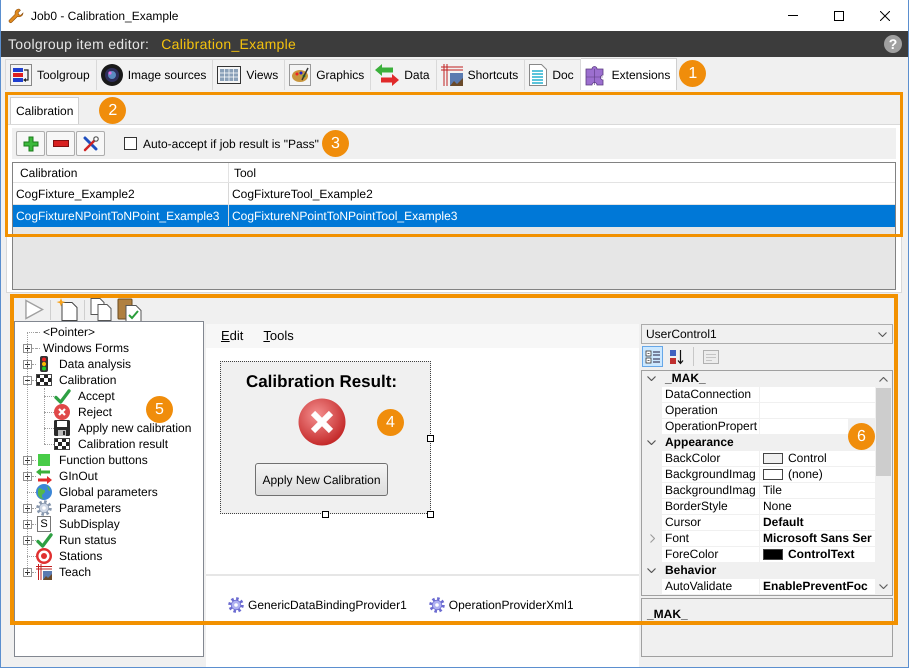 The width and height of the screenshot is (909, 668). What do you see at coordinates (30, 143) in the screenshot?
I see `add-button` at bounding box center [30, 143].